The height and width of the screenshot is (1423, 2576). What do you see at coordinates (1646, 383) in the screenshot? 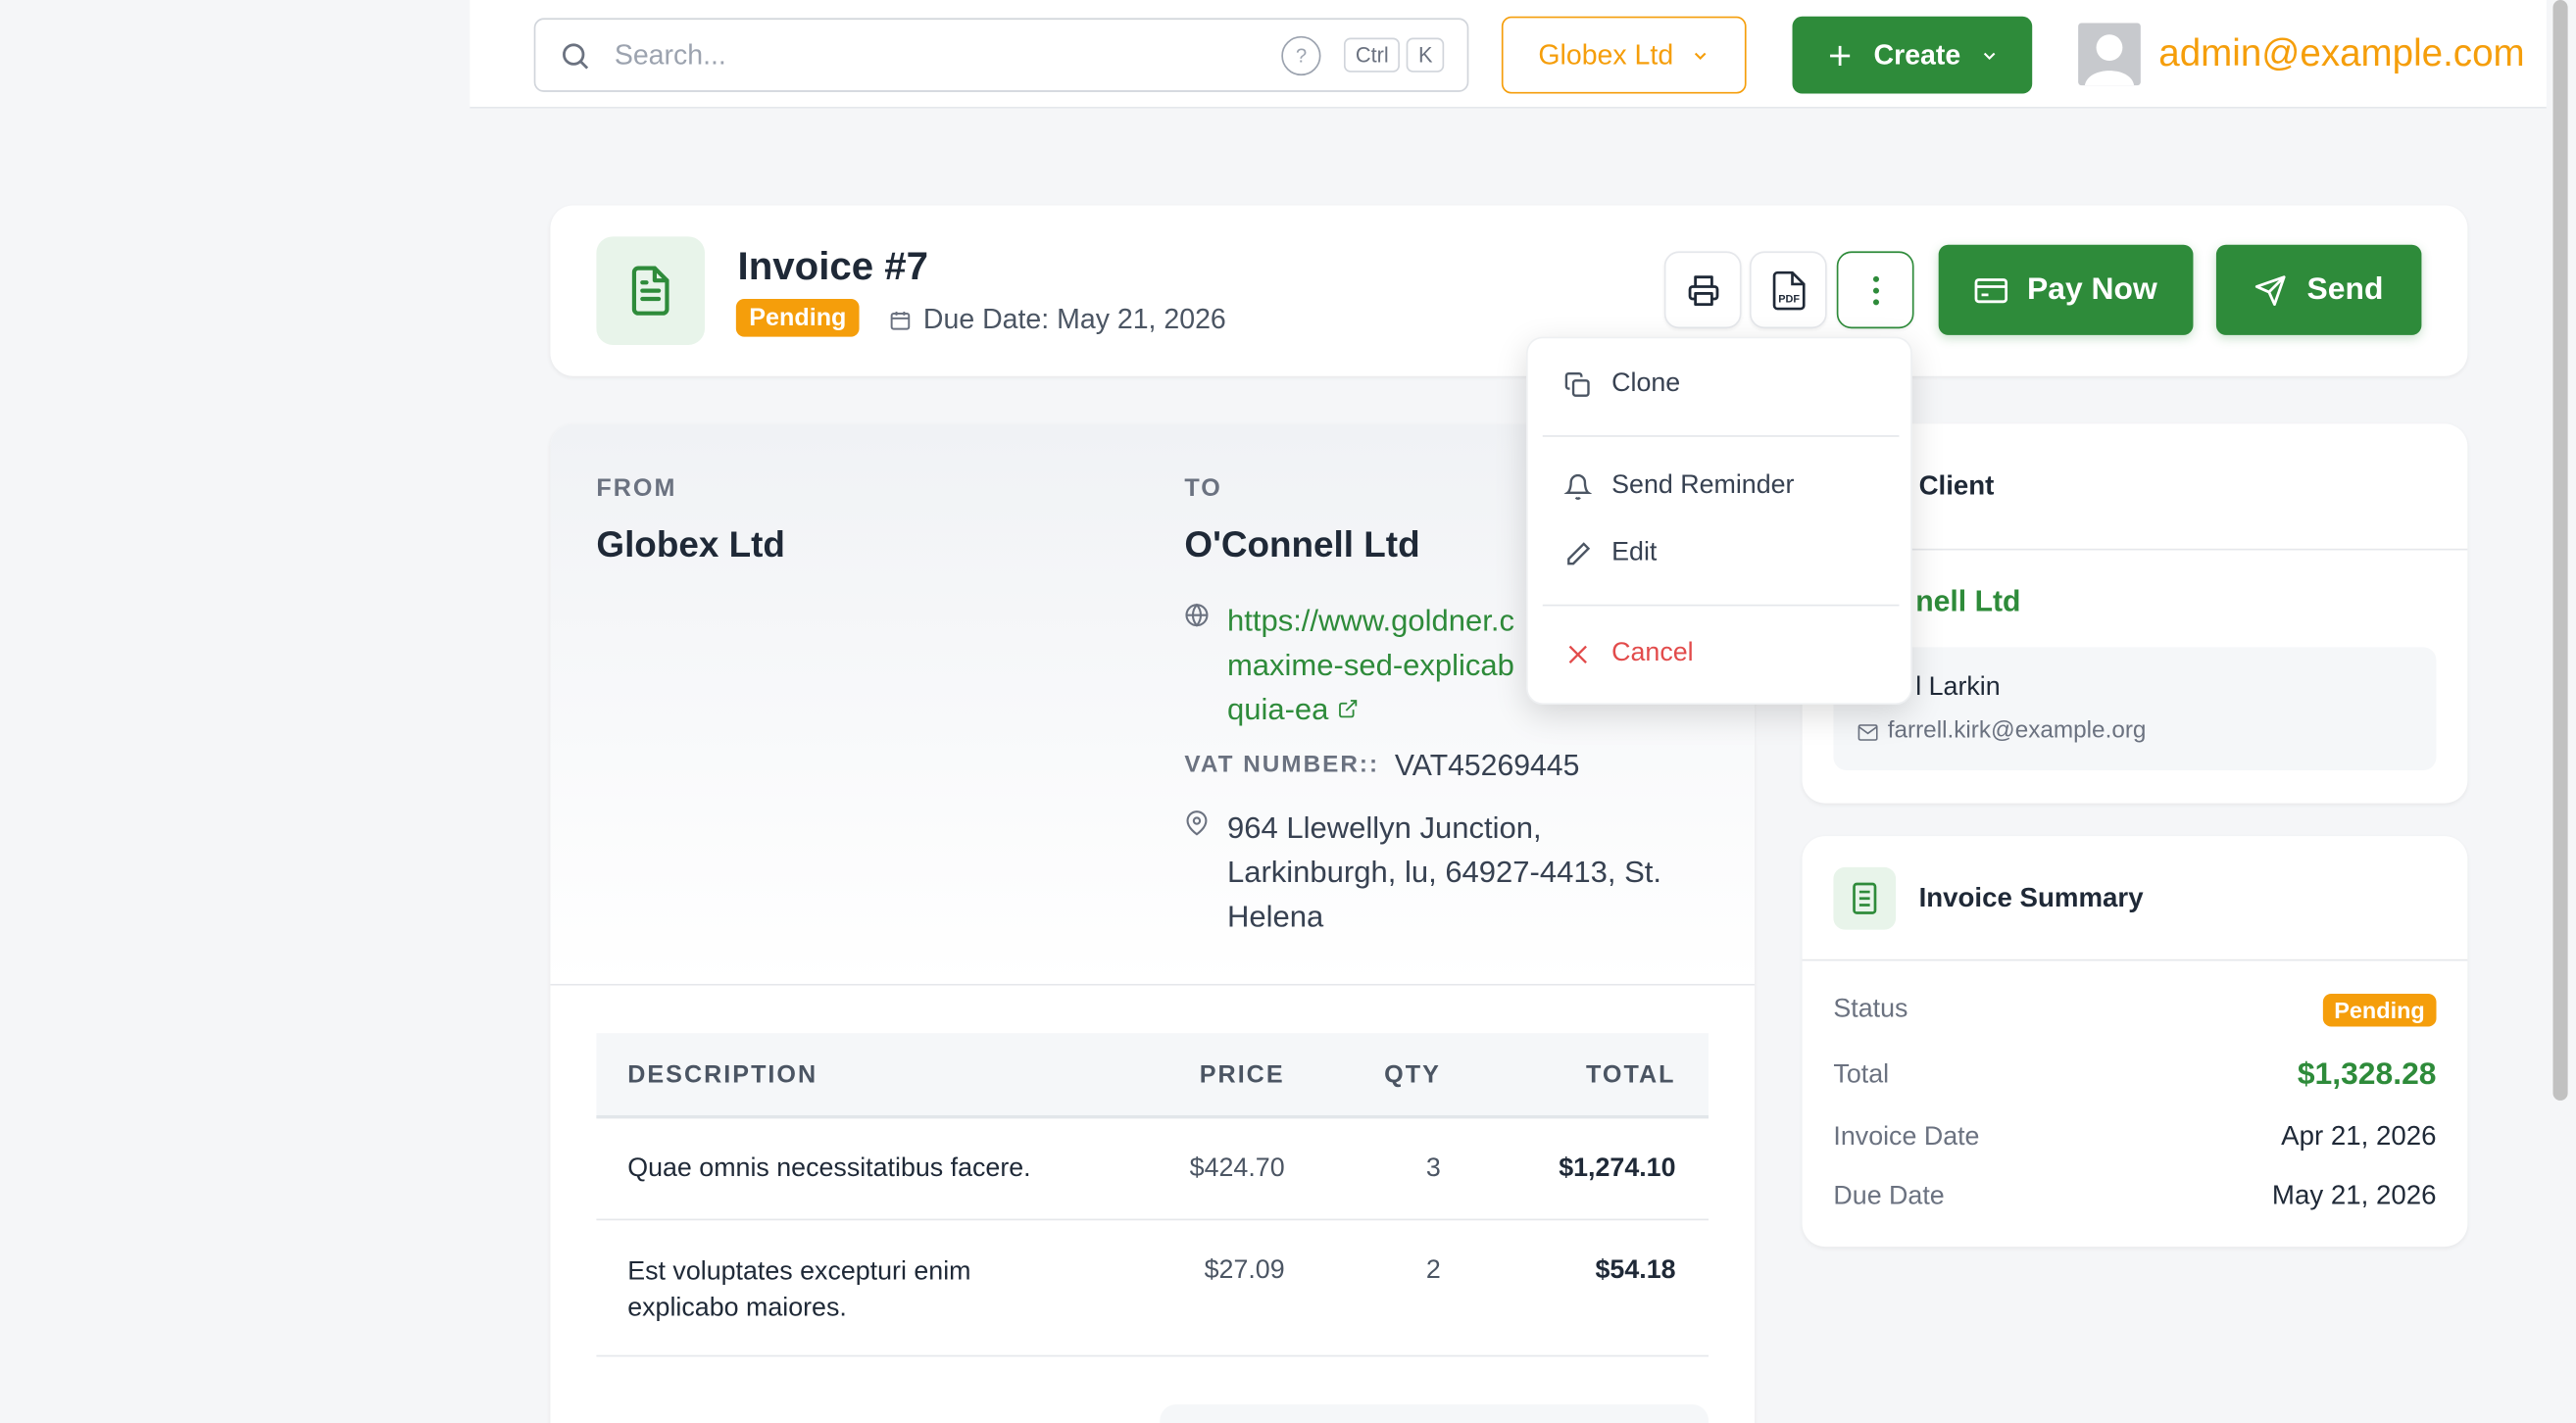
I see `menu-item-label: Clone` at bounding box center [1646, 383].